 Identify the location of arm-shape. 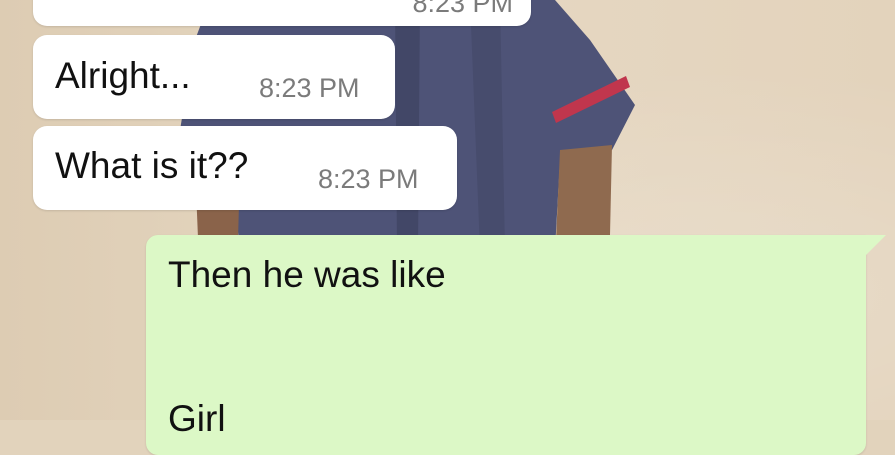
(584, 192).